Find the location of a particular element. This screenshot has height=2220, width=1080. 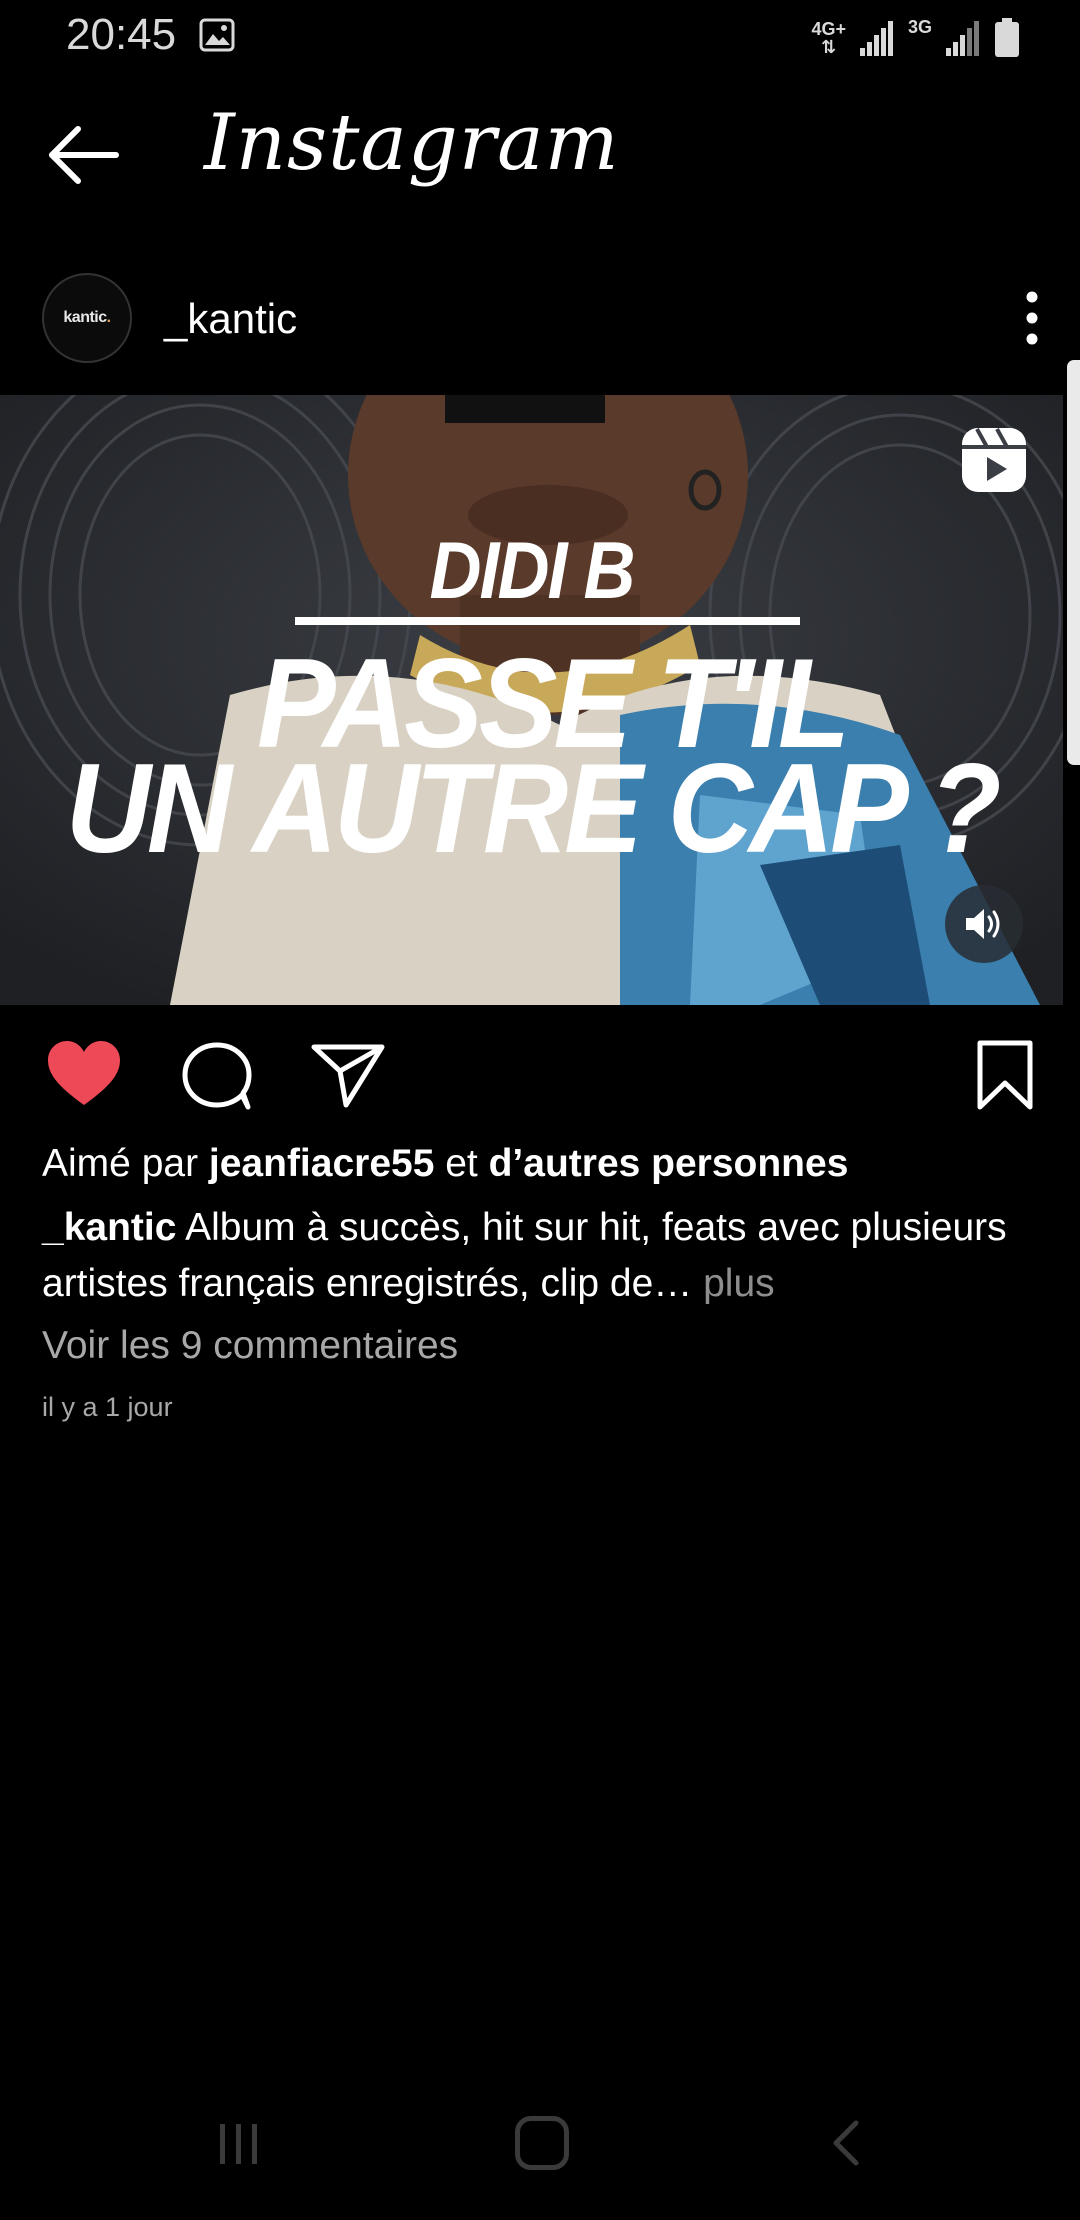

post-header: kantic. _kantic is located at coordinates (540, 325).